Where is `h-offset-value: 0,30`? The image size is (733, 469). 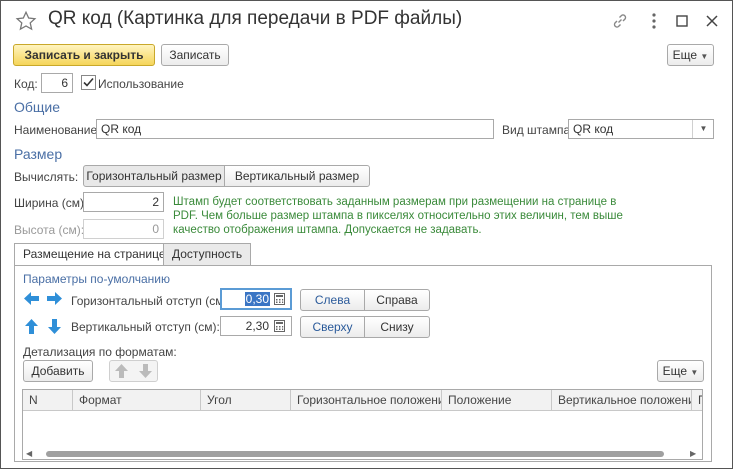 h-offset-value: 0,30 is located at coordinates (257, 299).